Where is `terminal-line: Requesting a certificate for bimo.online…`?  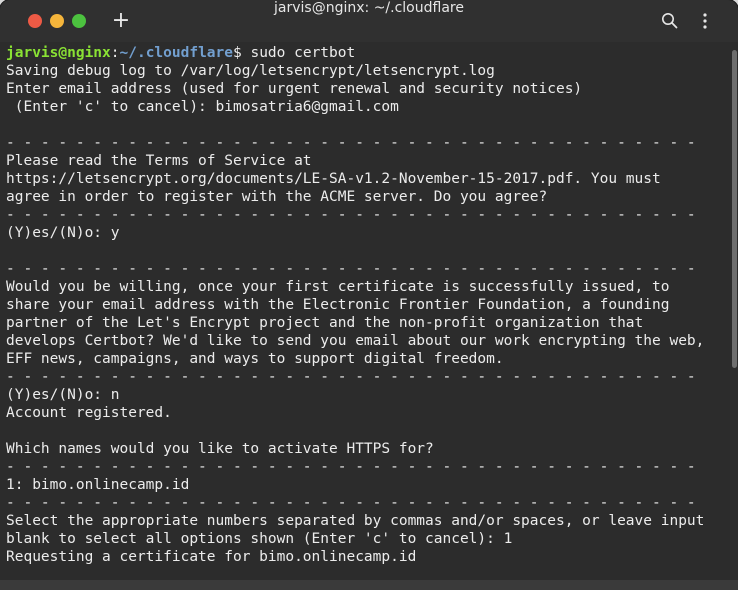 terminal-line: Requesting a certificate for bimo.online… is located at coordinates (211, 557).